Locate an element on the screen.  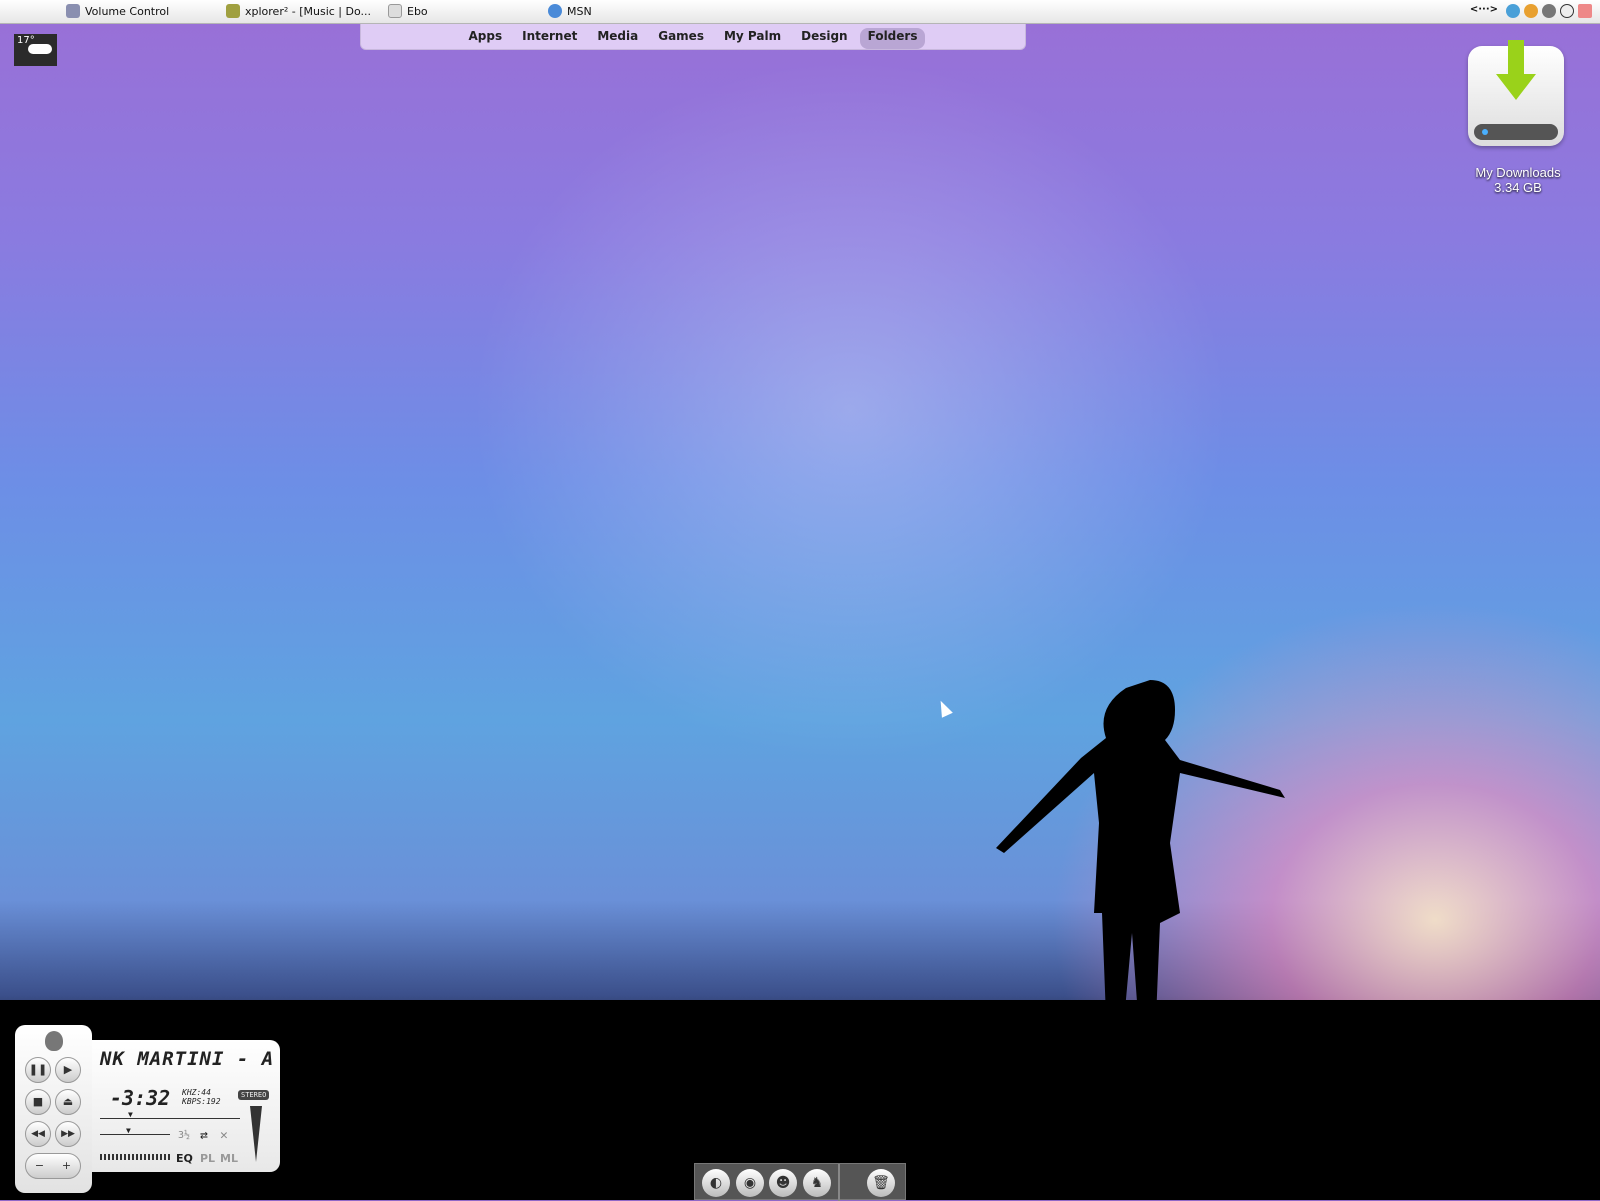
ebo-icon is located at coordinates (395, 11).